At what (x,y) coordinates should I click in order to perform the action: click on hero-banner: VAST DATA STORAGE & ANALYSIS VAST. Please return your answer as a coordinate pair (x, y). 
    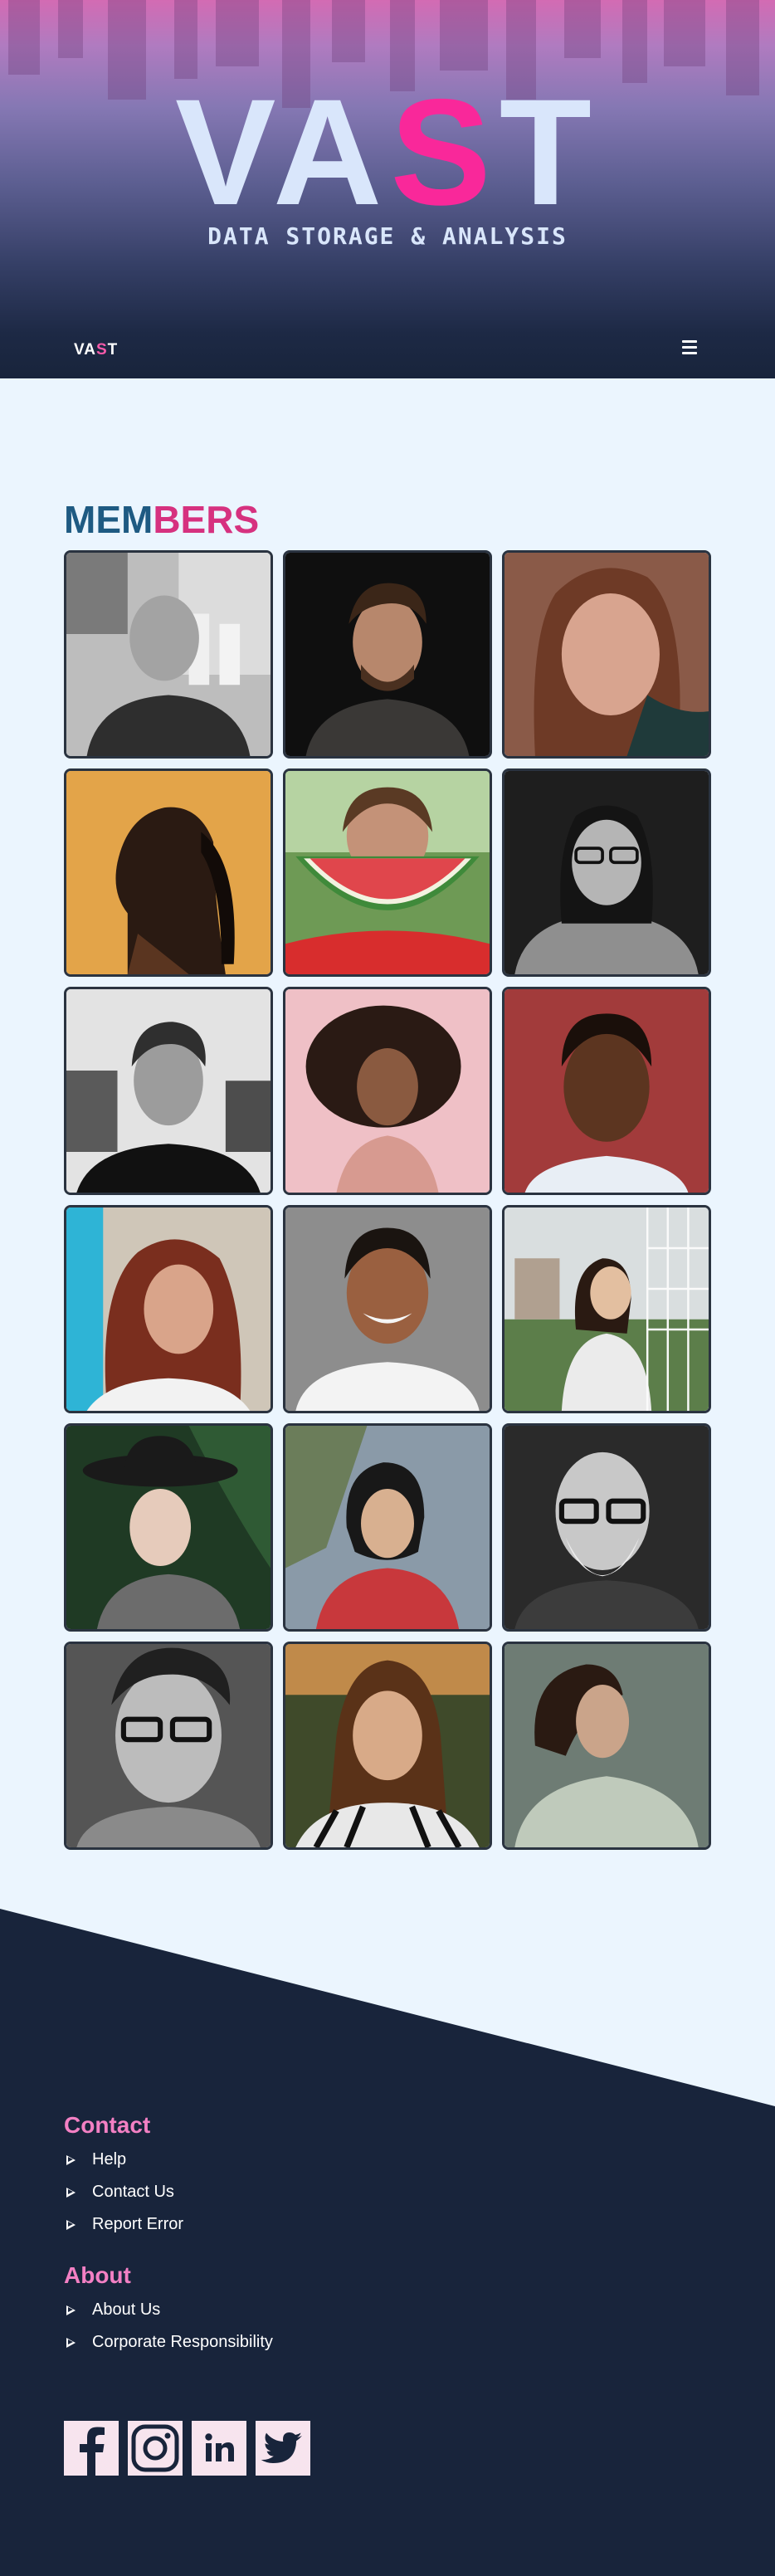
    Looking at the image, I should click on (387, 189).